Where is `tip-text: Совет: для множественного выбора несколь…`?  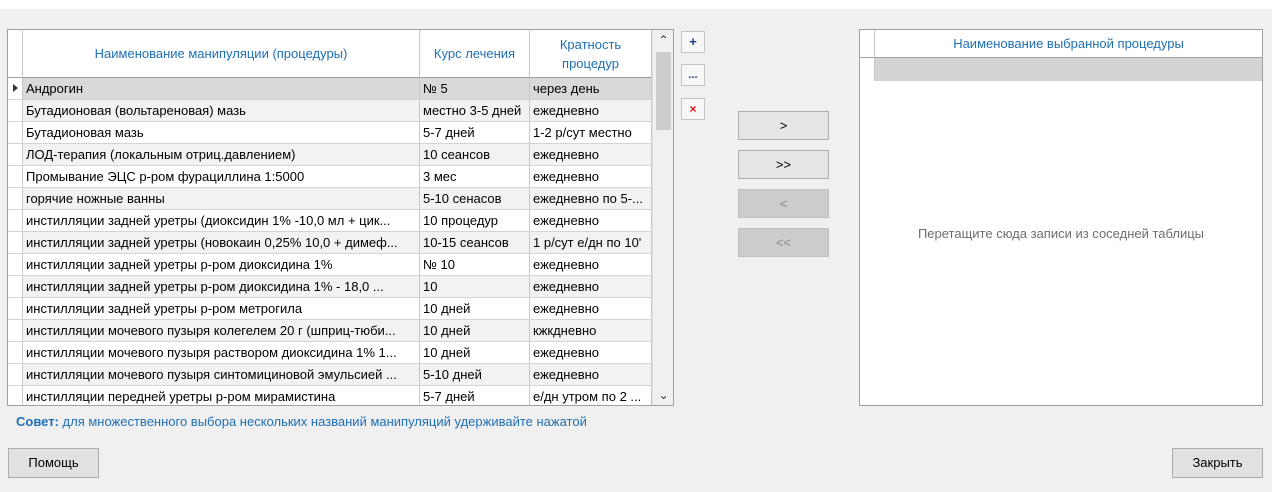 tip-text: Совет: для множественного выбора несколь… is located at coordinates (301, 421).